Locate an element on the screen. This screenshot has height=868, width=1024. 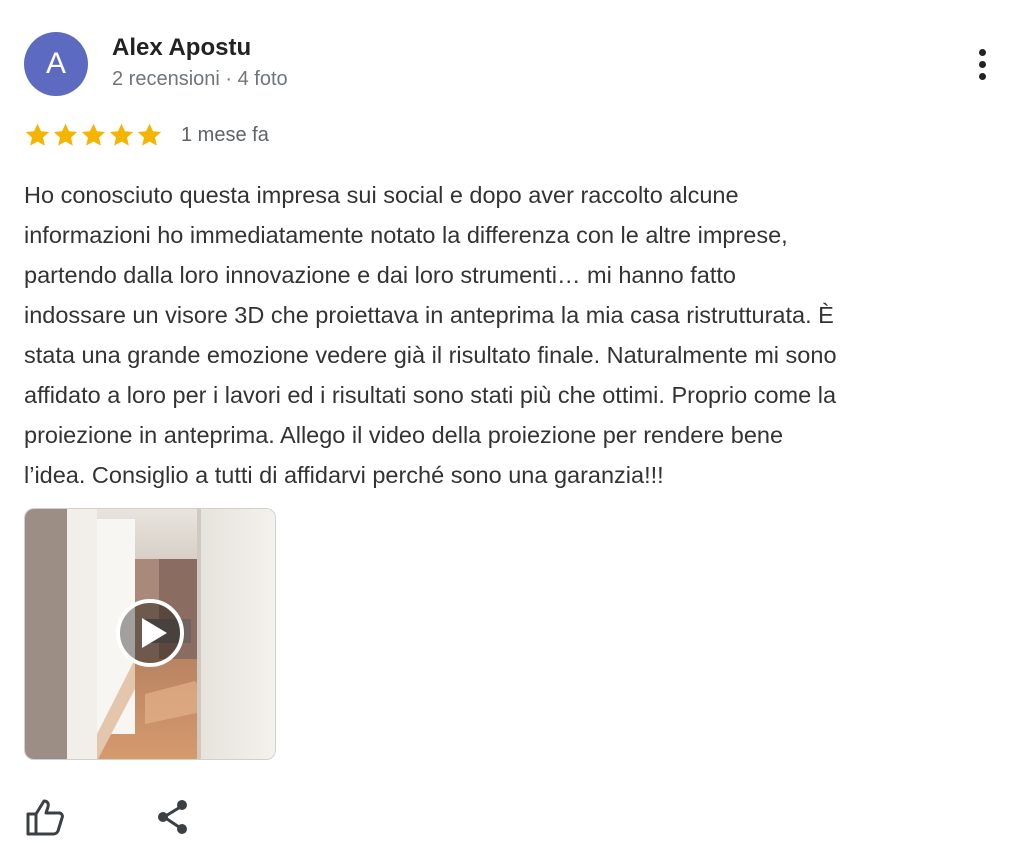
video-thumbnail is located at coordinates (150, 634).